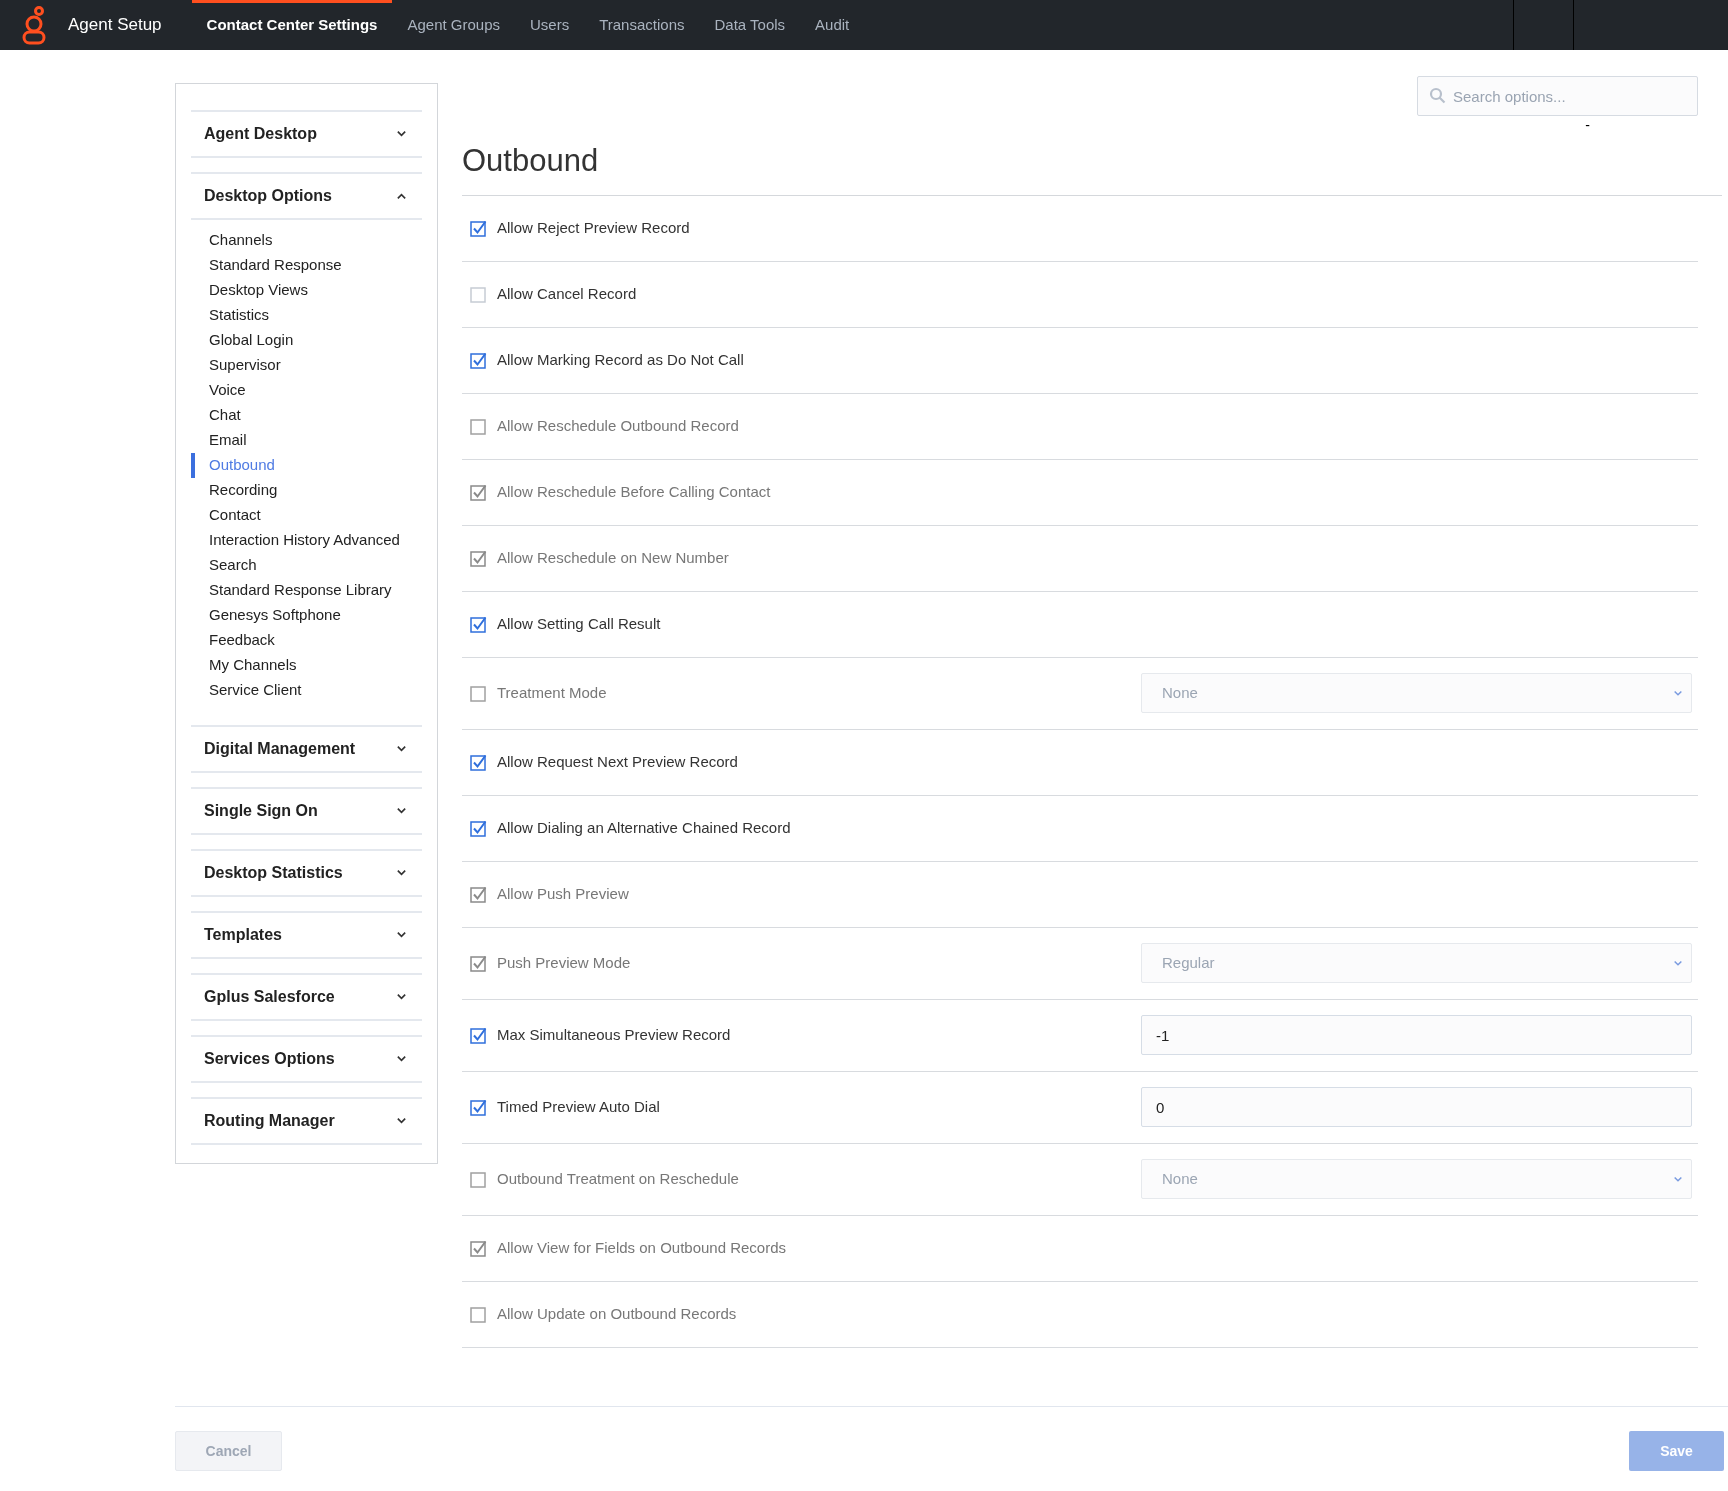 The image size is (1728, 1491). I want to click on sidebar-section-header: Agent Desktop, so click(306, 135).